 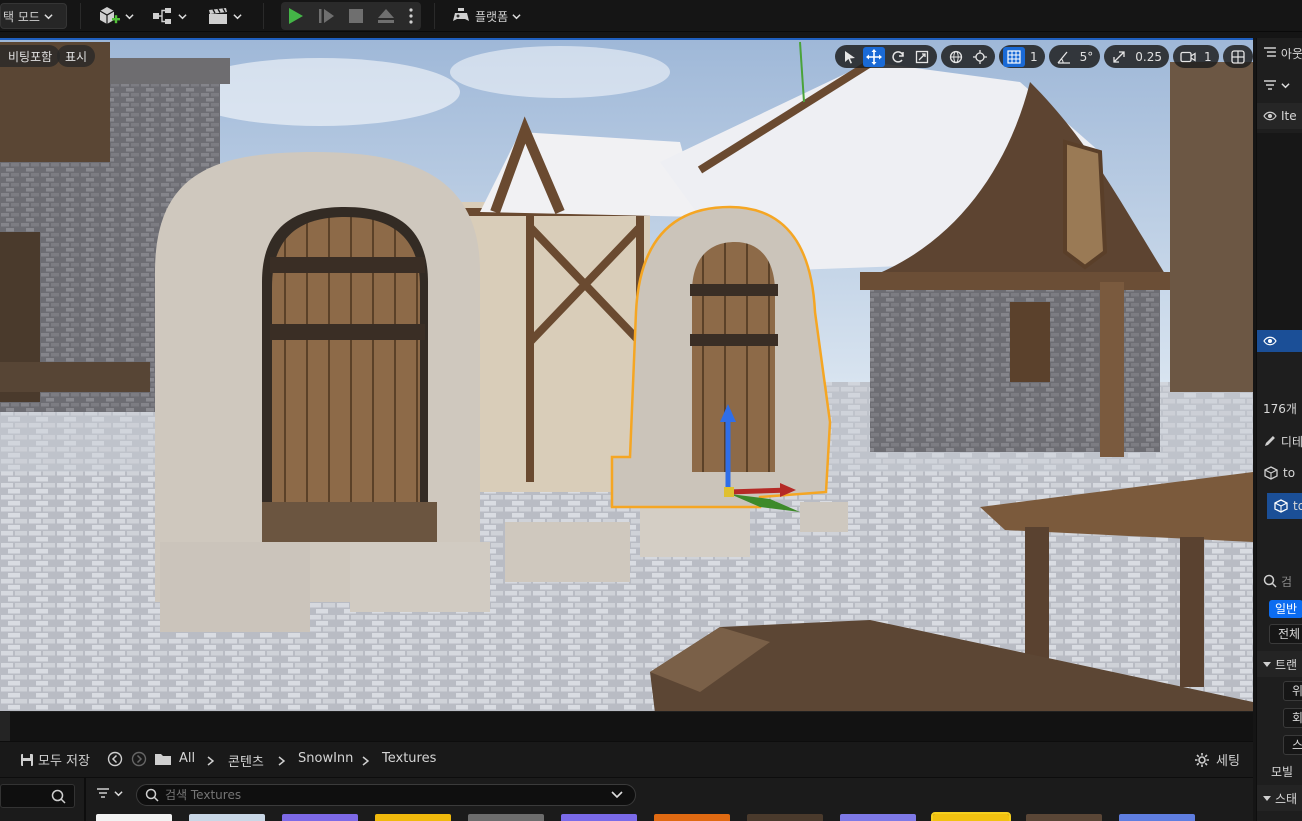 I want to click on rotation-snap-toggle, so click(x=1064, y=57).